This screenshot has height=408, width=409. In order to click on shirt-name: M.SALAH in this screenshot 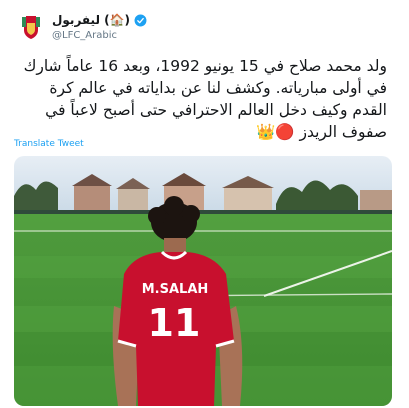, I will do `click(175, 289)`.